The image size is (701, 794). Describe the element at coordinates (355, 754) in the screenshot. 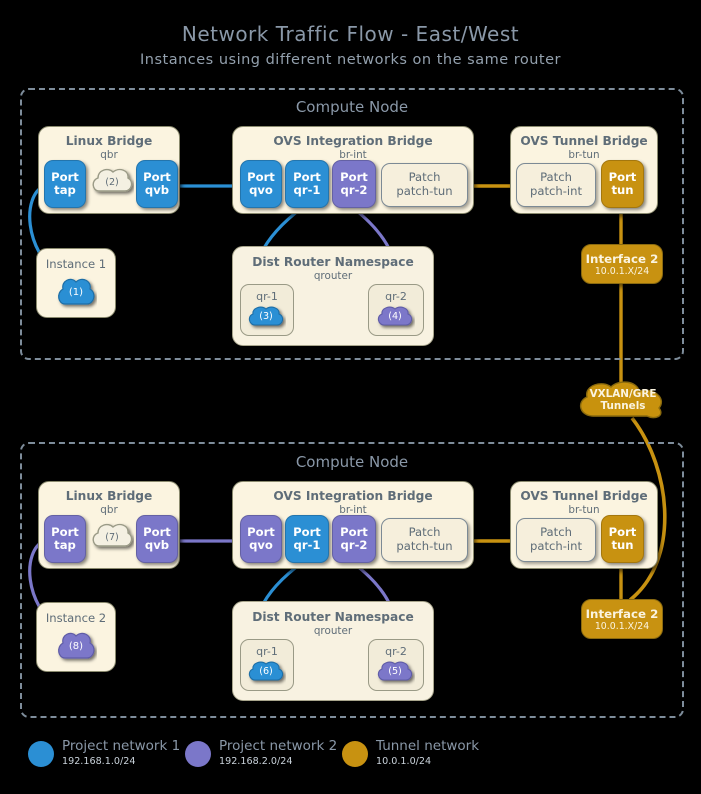

I see `legend-swatch-tunnel-network` at that location.